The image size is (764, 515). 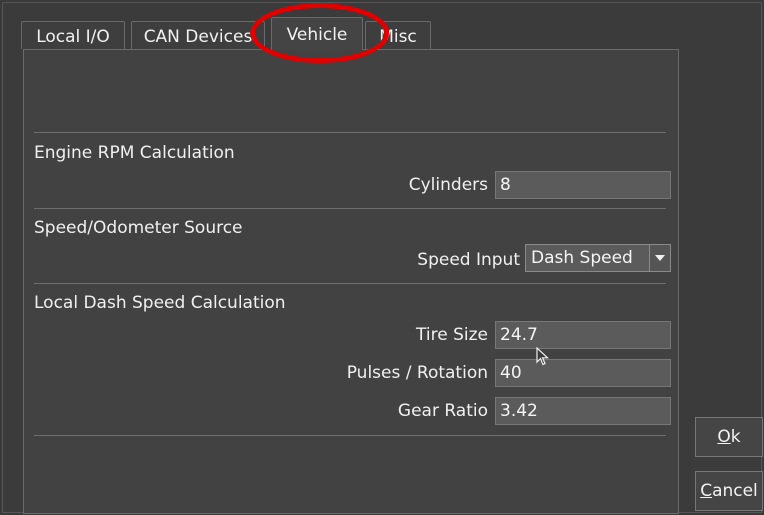 I want to click on cylinders-field: 8, so click(x=583, y=185).